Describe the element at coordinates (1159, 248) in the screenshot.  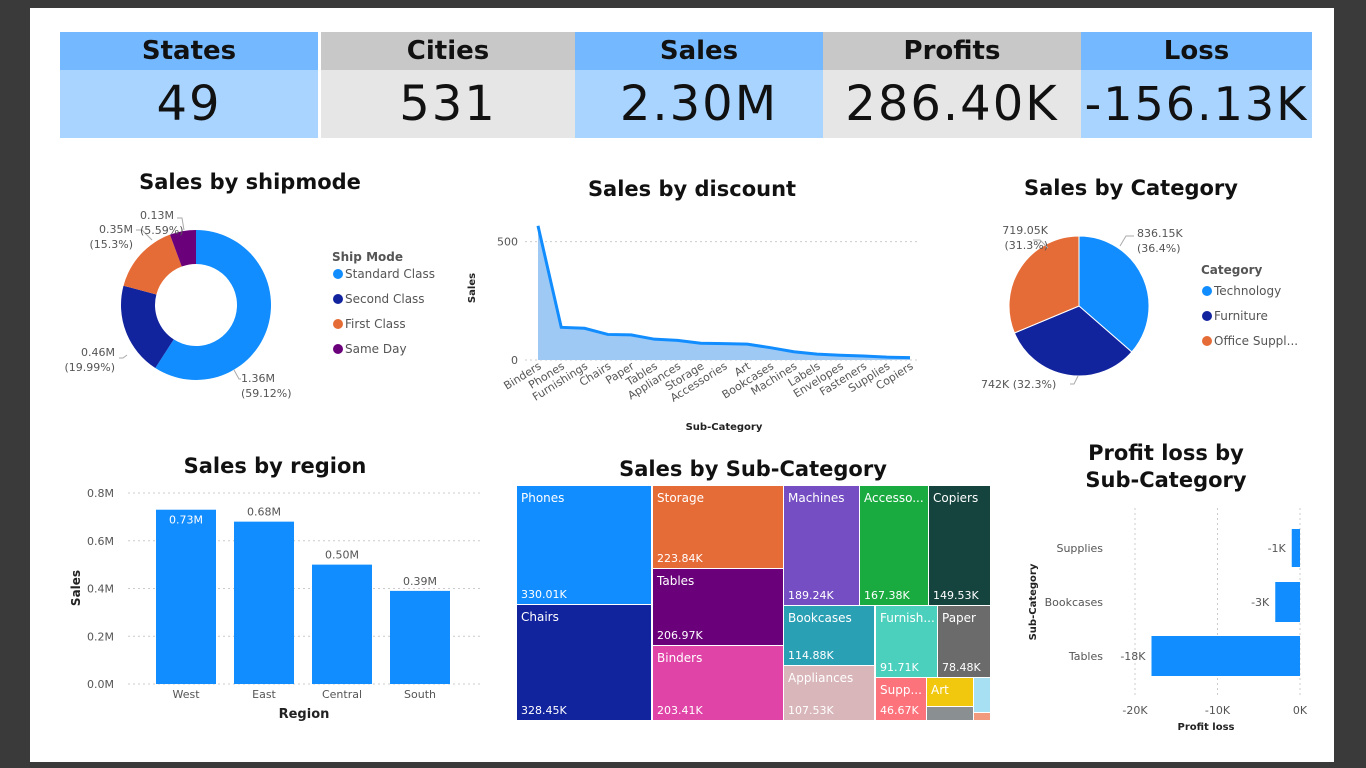
I see `pie-label: (36.4%)` at that location.